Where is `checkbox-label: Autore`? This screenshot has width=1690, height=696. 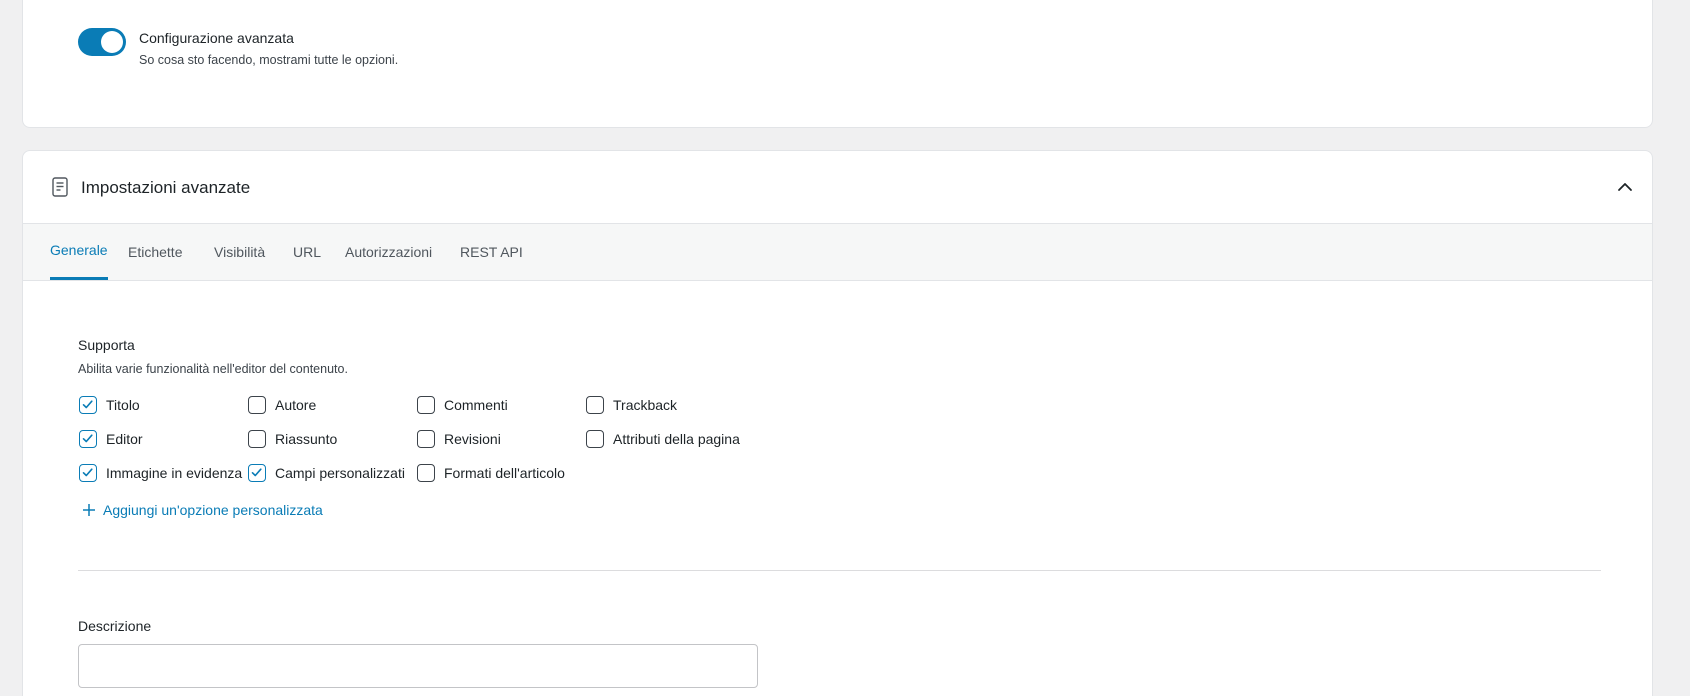
checkbox-label: Autore is located at coordinates (296, 405).